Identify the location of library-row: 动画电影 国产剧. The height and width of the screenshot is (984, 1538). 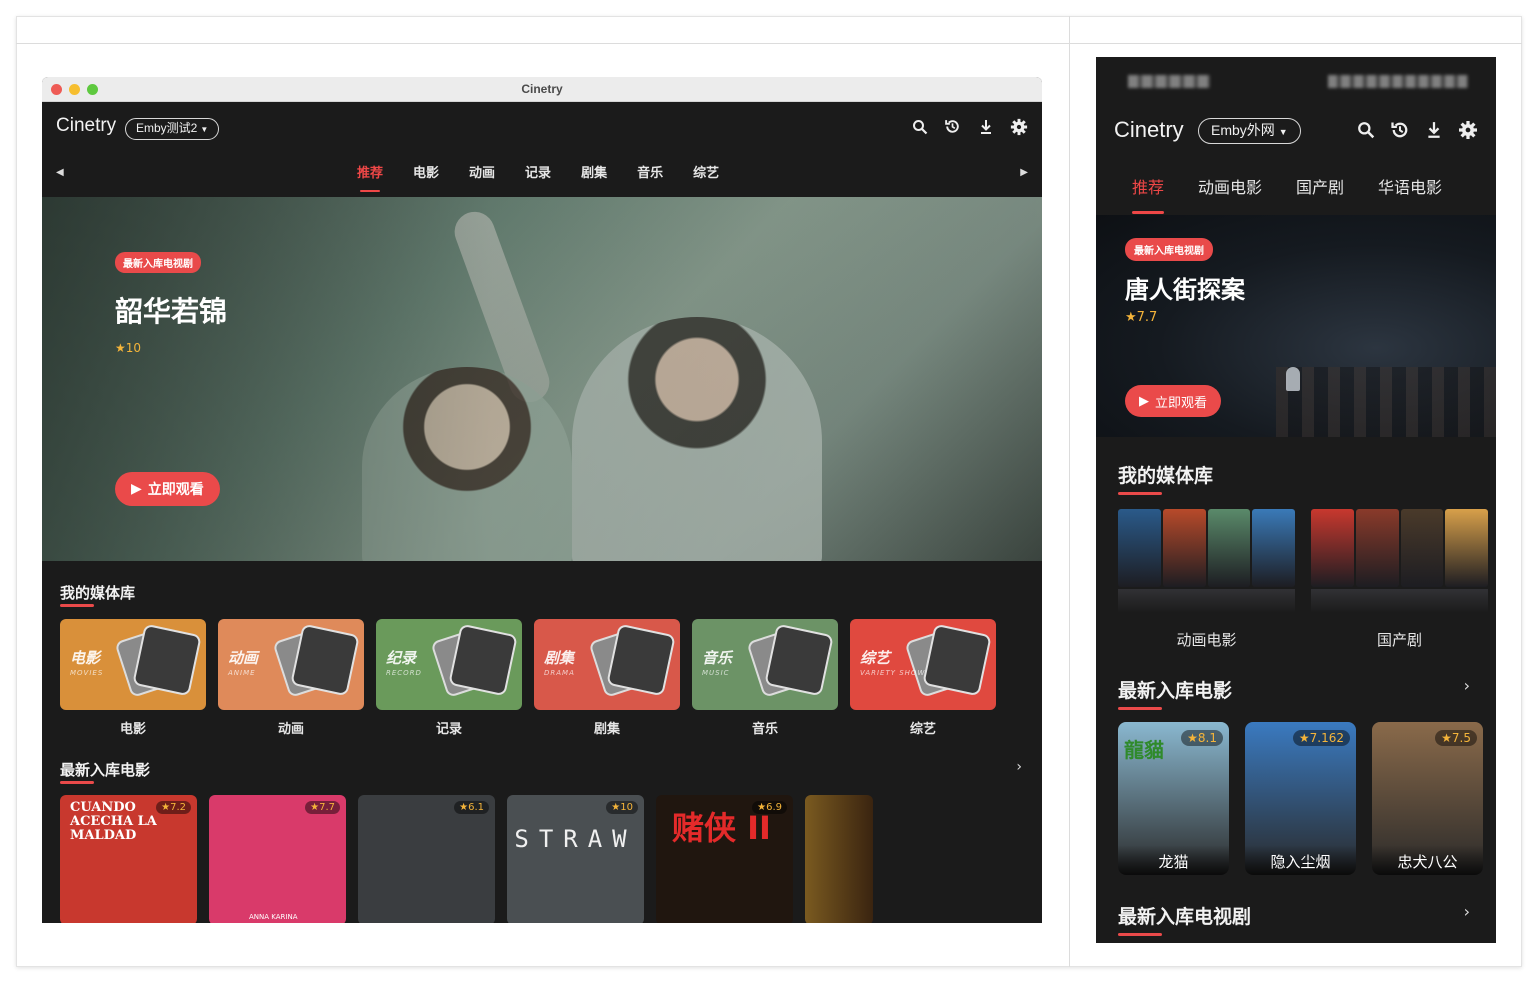
(1303, 579).